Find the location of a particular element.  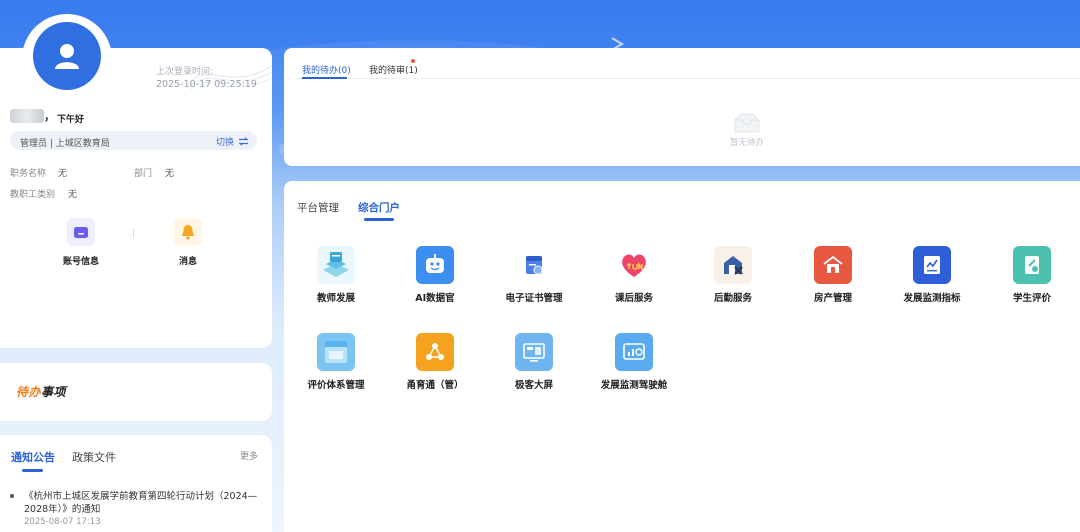

app-label: 后勤服务 is located at coordinates (732, 298).